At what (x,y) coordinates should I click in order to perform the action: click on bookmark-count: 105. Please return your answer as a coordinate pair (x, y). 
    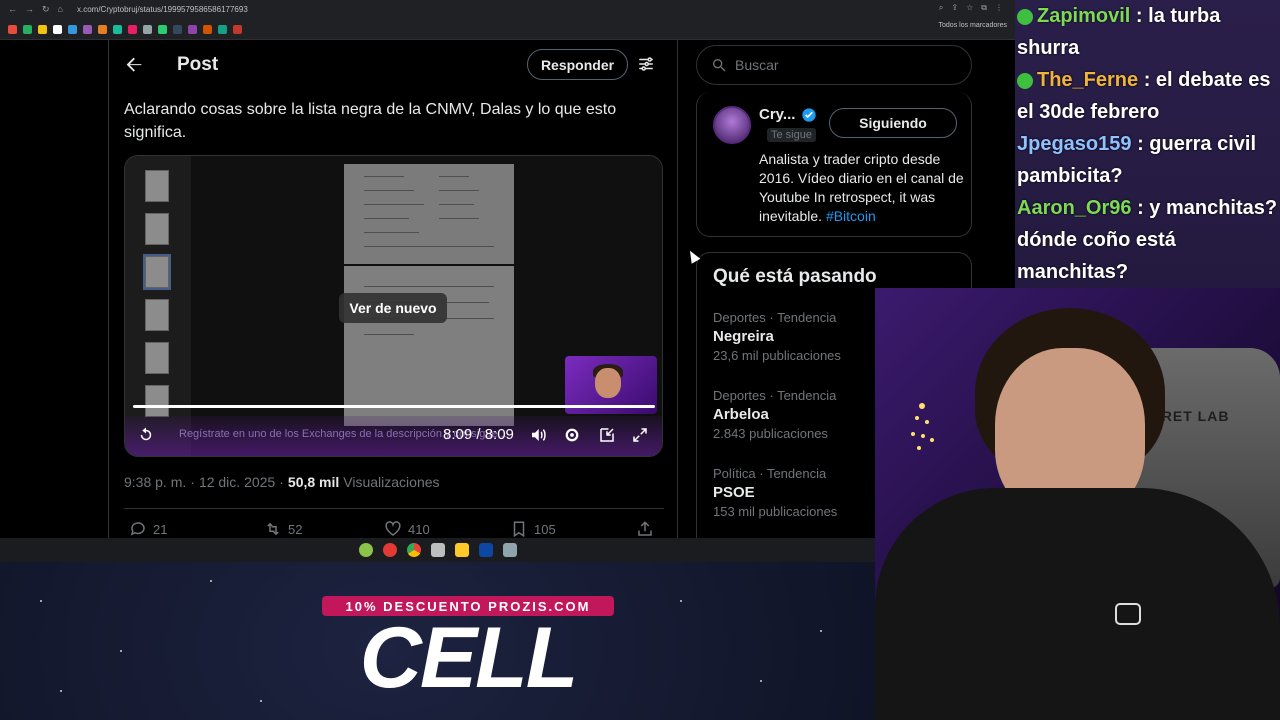
    Looking at the image, I should click on (545, 529).